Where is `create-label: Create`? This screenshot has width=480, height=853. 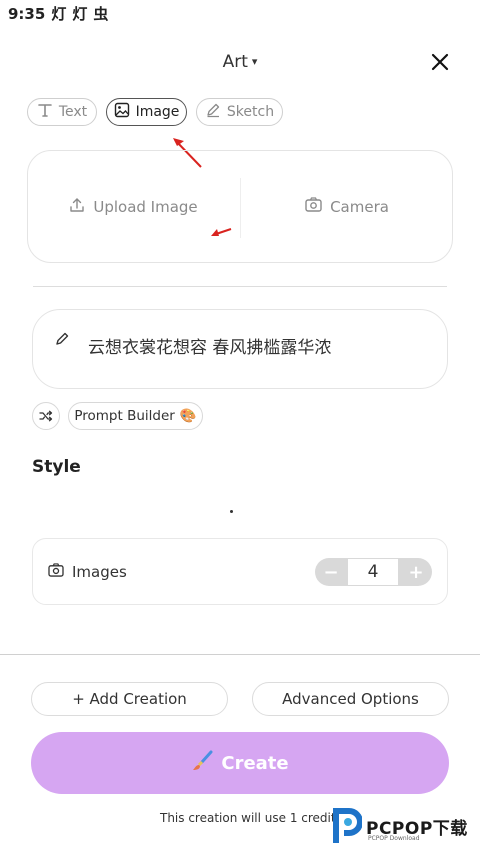 create-label: Create is located at coordinates (255, 763).